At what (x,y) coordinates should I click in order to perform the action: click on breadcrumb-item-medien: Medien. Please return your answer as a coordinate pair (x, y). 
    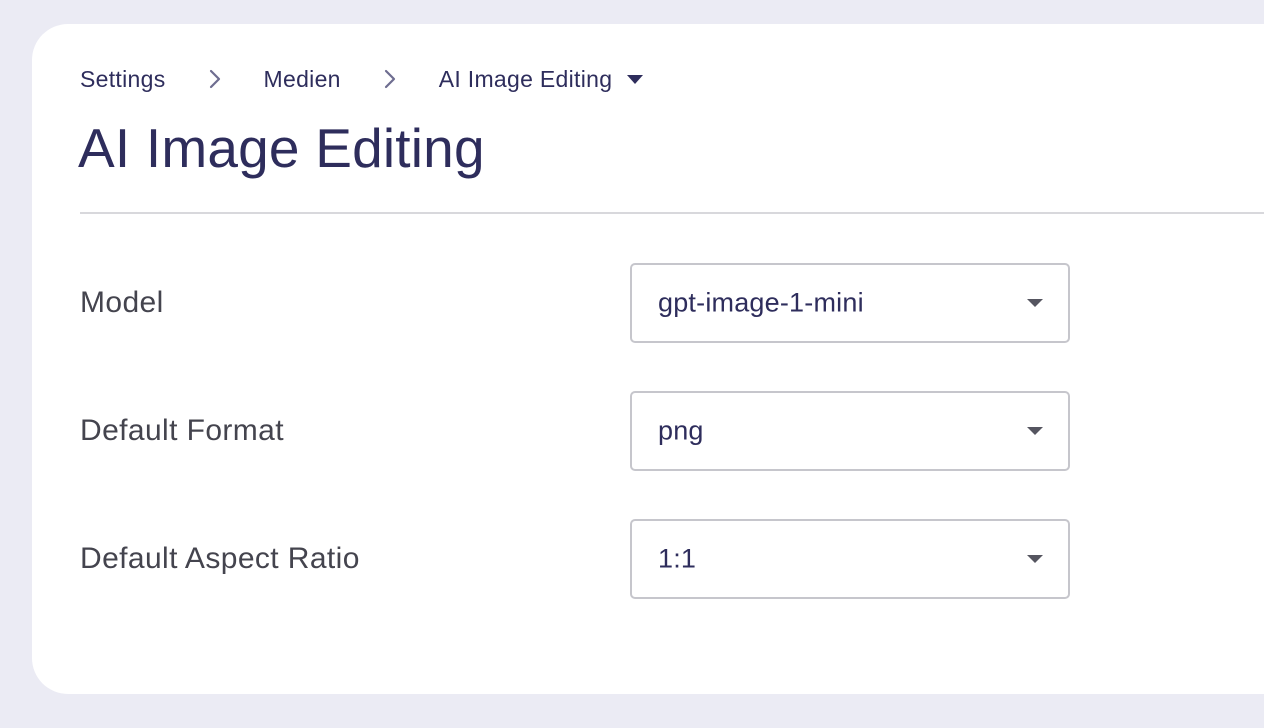
    Looking at the image, I should click on (302, 79).